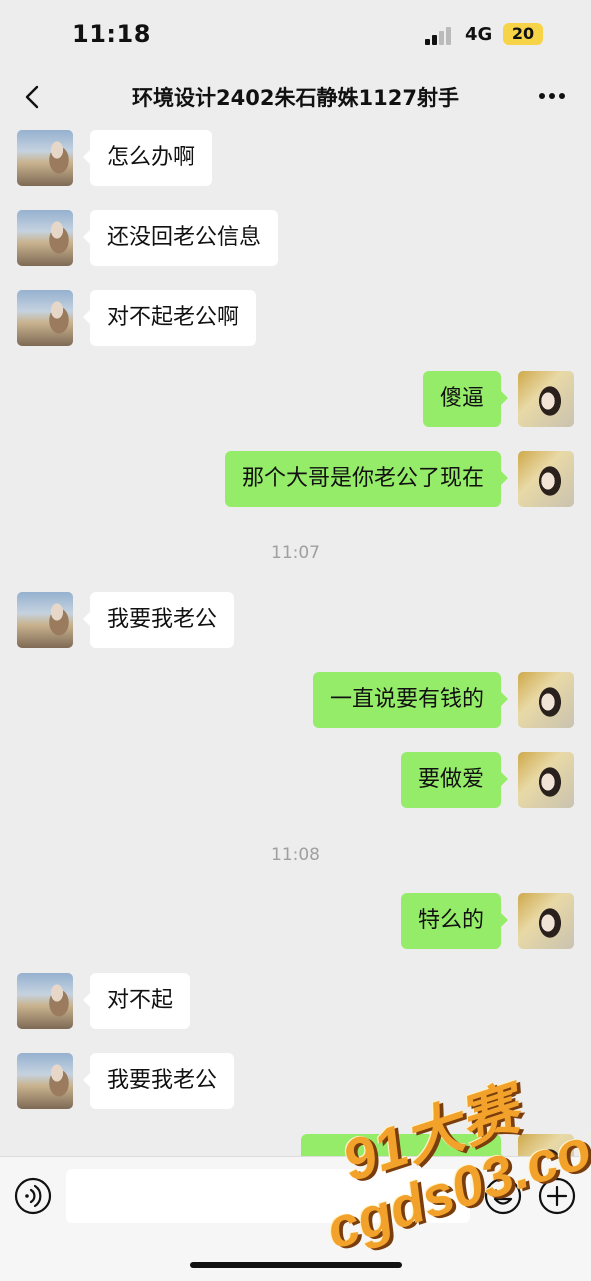  I want to click on chevron-left-icon, so click(33, 97).